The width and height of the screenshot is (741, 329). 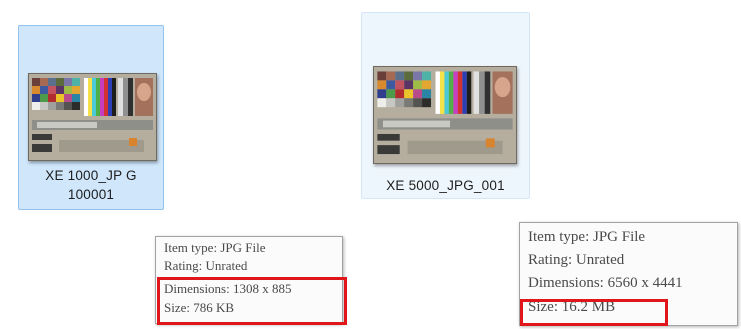 I want to click on file-item-xe5000: XE 5000_JPG_001, so click(x=445, y=105).